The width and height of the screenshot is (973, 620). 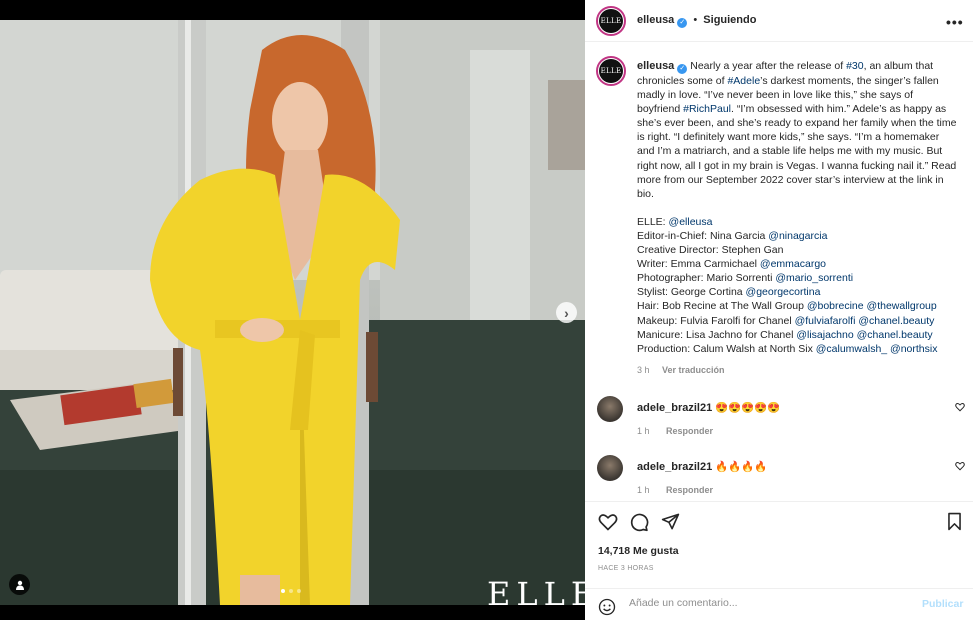 What do you see at coordinates (741, 467) in the screenshot?
I see `comment-text: 🔥🔥🔥🔥` at bounding box center [741, 467].